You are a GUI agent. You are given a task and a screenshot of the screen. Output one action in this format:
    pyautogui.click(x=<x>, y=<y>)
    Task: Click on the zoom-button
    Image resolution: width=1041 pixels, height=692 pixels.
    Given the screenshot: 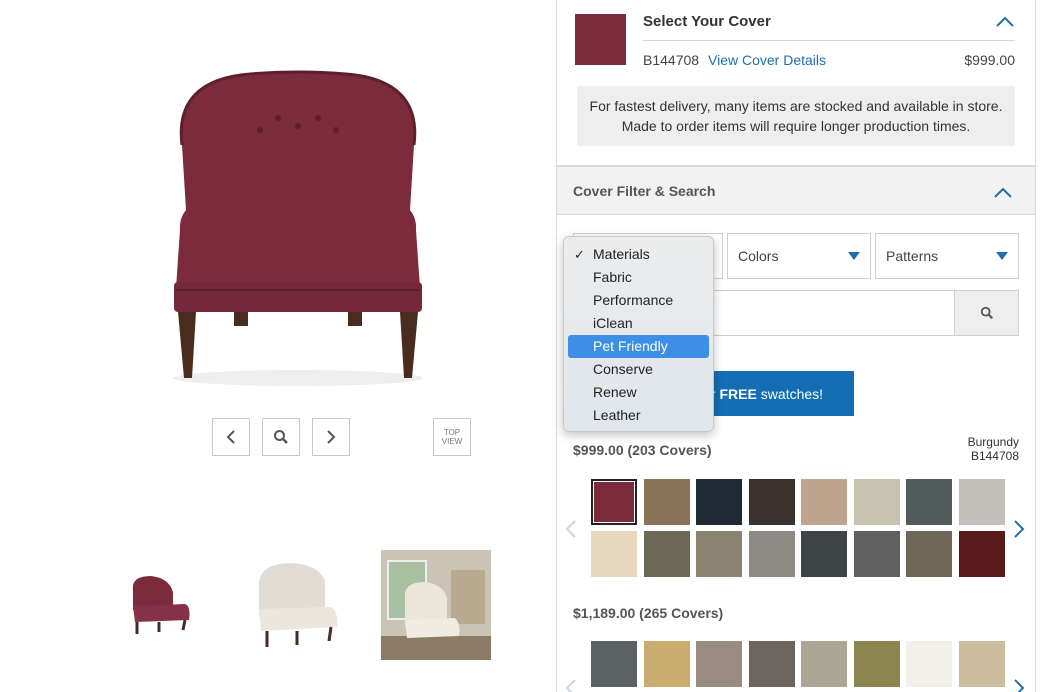 What is the action you would take?
    pyautogui.click(x=281, y=437)
    